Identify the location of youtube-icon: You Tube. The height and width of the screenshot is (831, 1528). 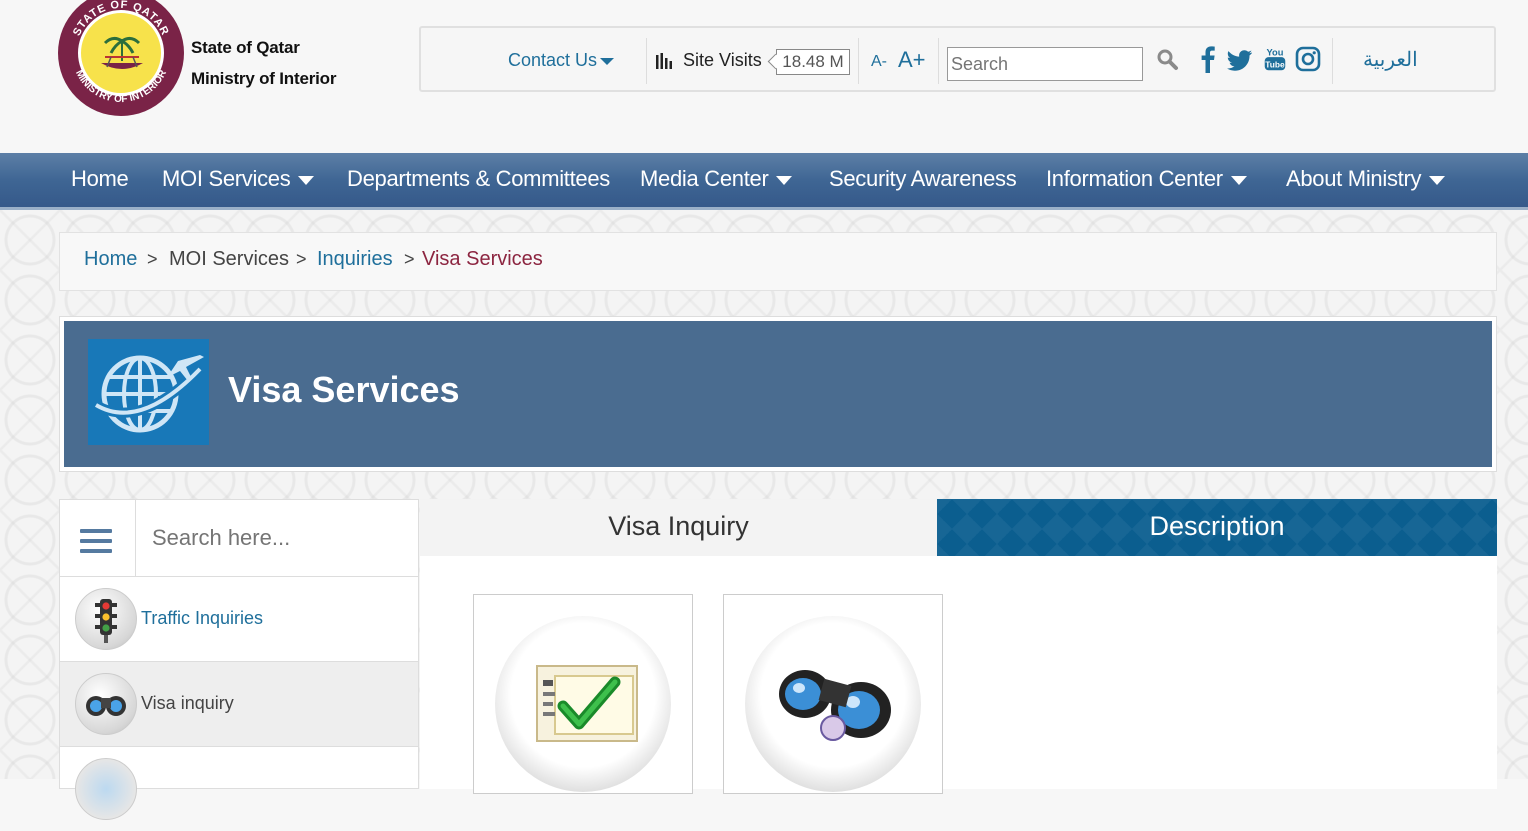
(1275, 59).